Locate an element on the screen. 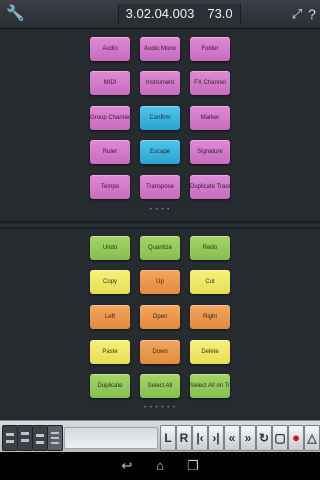 Image resolution: width=320 pixels, height=480 pixels. help-icon: ? is located at coordinates (312, 14).